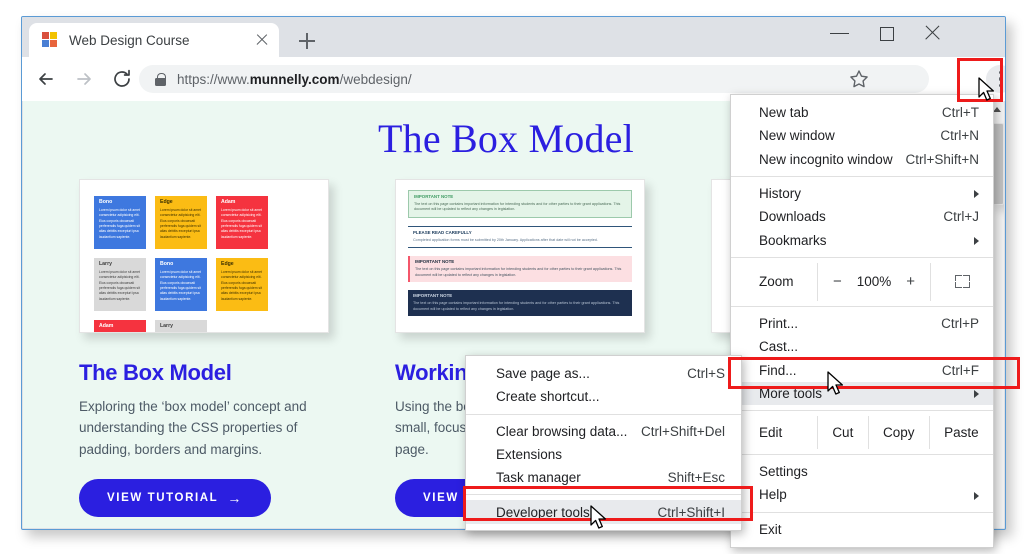  I want to click on new-tab-button, so click(307, 41).